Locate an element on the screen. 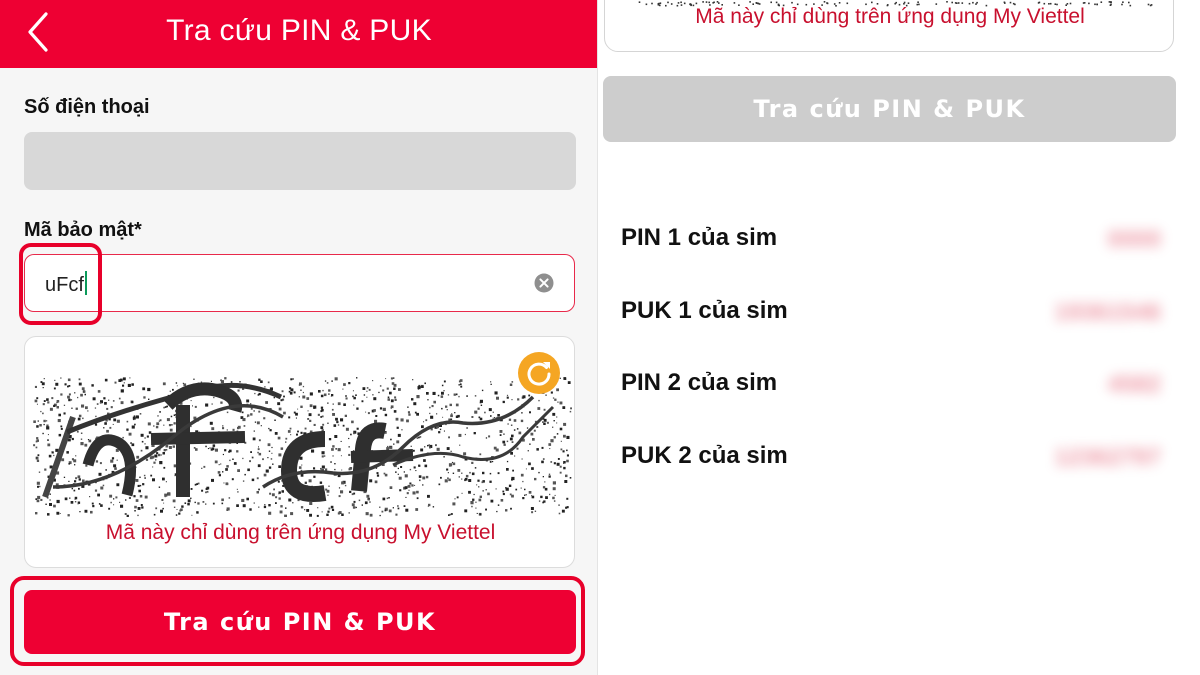 The height and width of the screenshot is (675, 1200). refresh-captcha-button is located at coordinates (539, 373).